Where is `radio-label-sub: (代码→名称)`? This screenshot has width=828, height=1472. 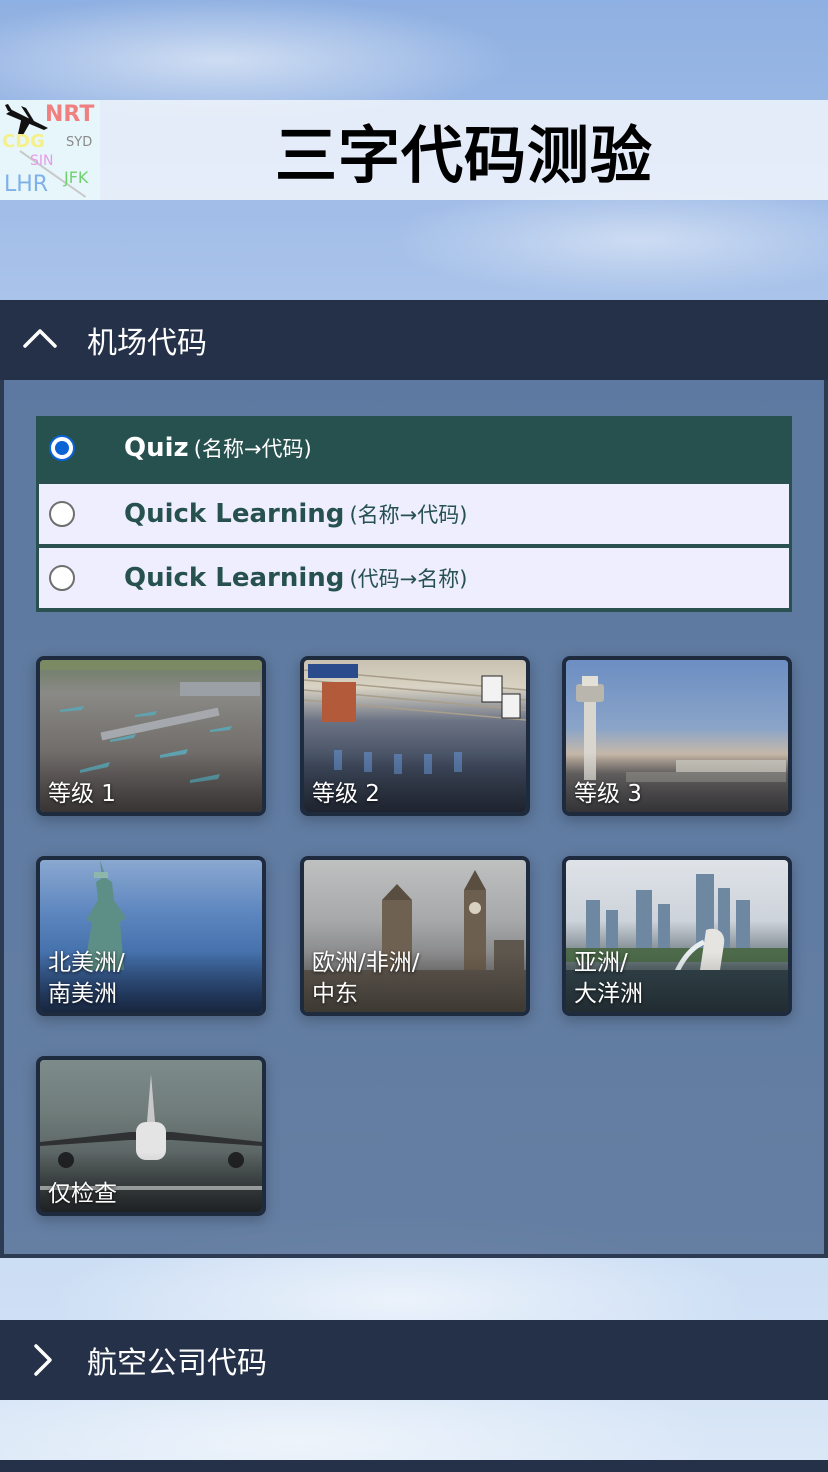 radio-label-sub: (代码→名称) is located at coordinates (408, 579).